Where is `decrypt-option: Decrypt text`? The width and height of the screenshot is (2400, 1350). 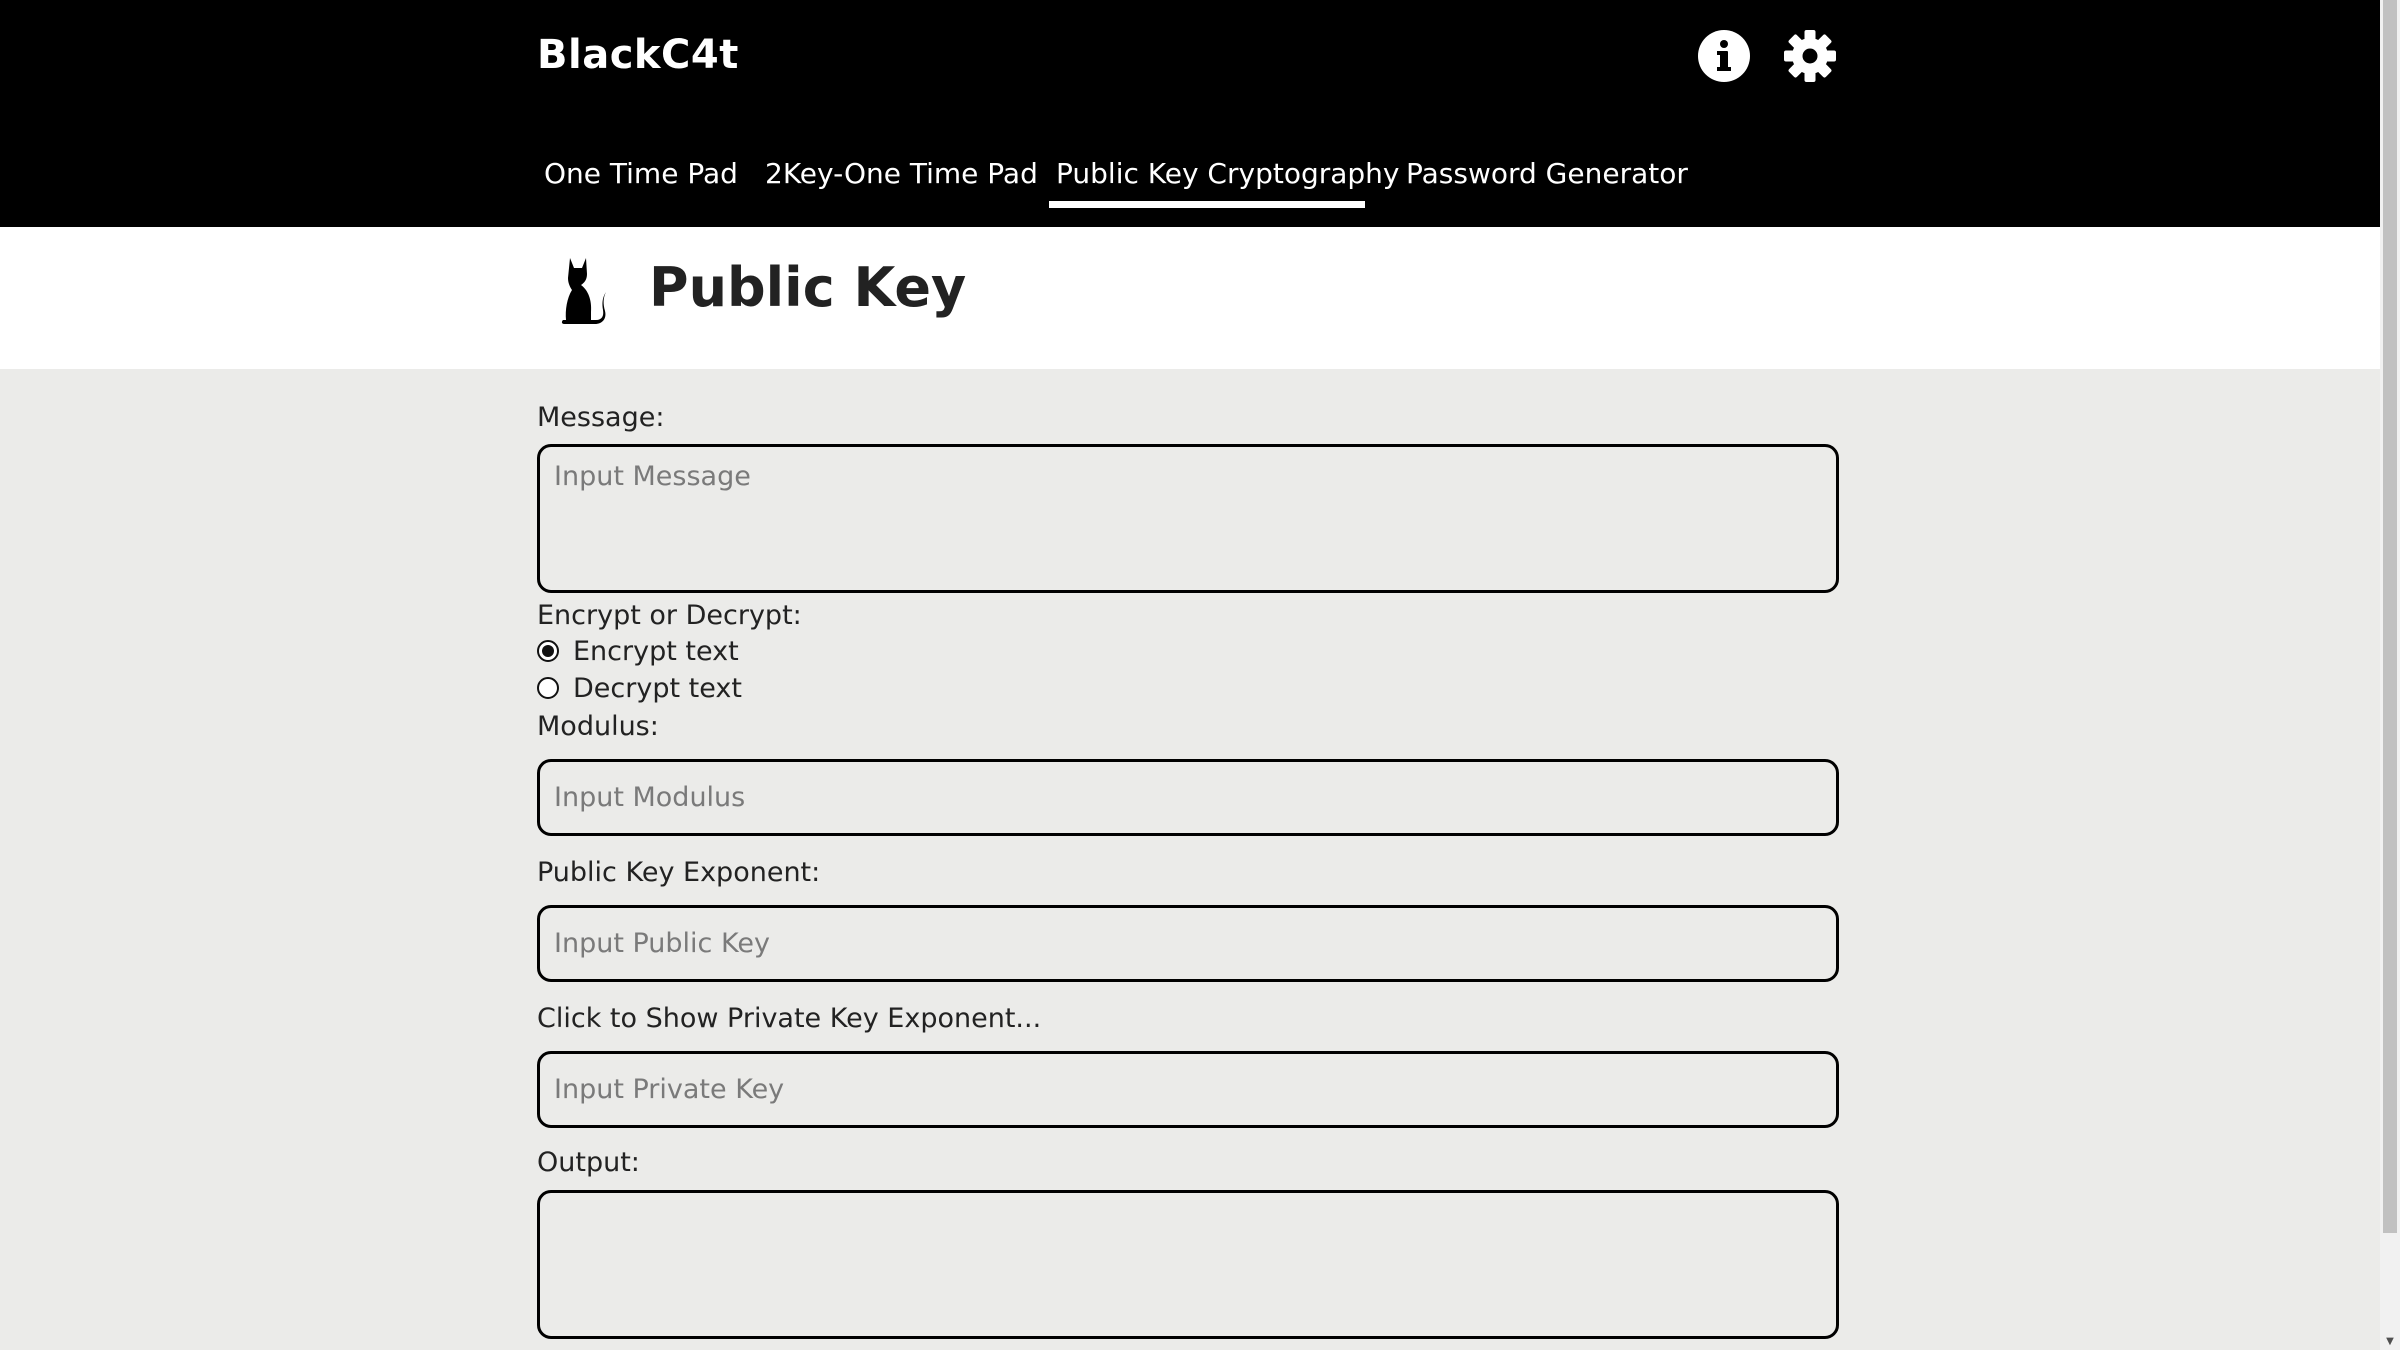 decrypt-option: Decrypt text is located at coordinates (639, 688).